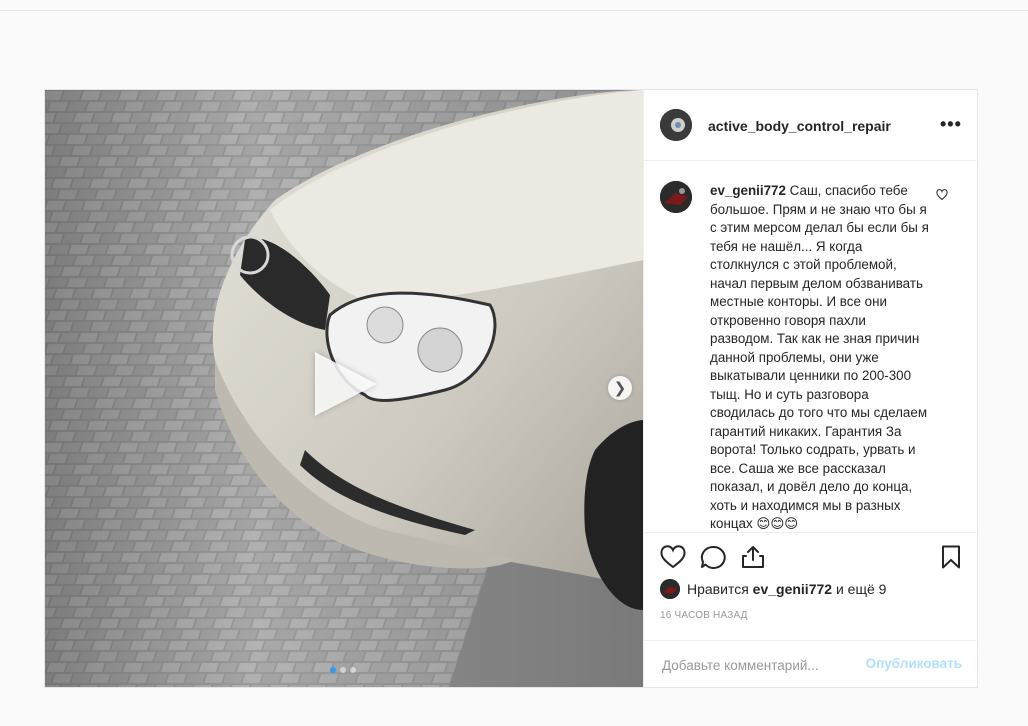  What do you see at coordinates (811, 554) in the screenshot?
I see `action-bar` at bounding box center [811, 554].